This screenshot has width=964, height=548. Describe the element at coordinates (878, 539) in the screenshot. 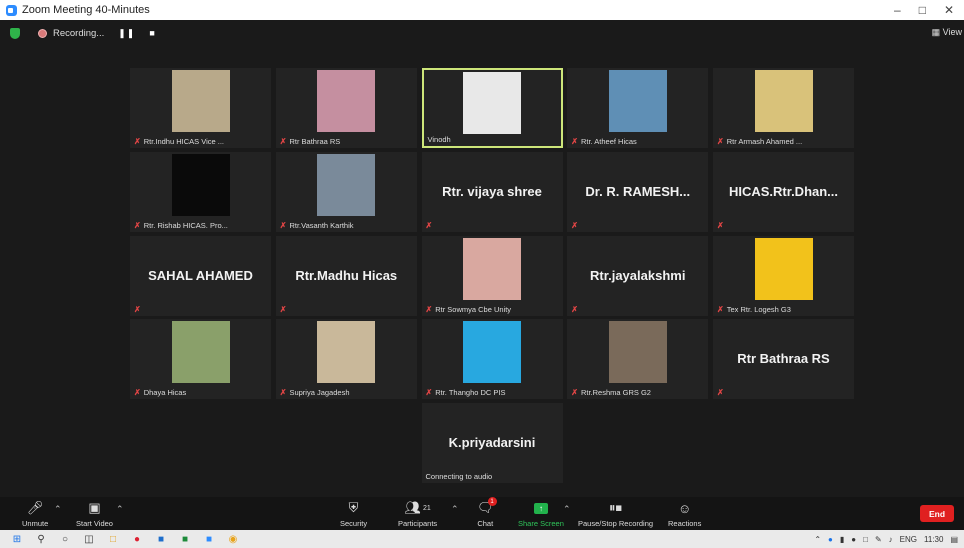

I see `pen-icon: ✎` at that location.